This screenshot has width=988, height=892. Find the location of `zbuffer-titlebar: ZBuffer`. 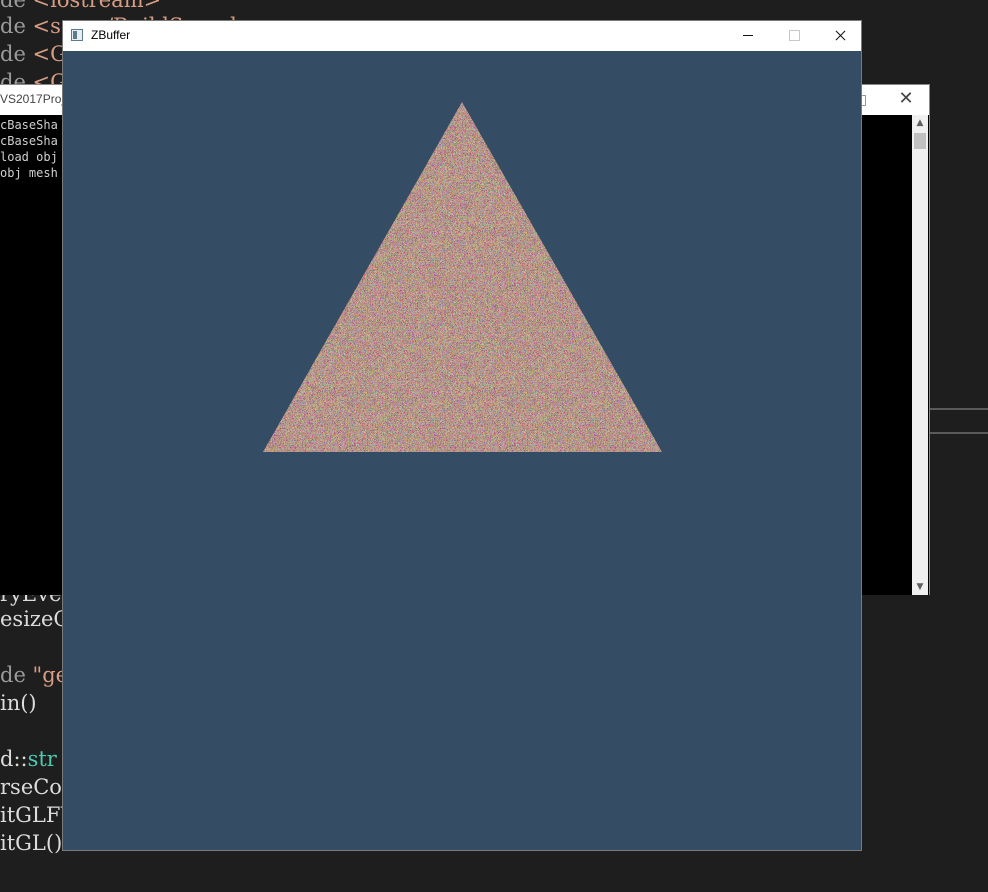

zbuffer-titlebar: ZBuffer is located at coordinates (462, 36).